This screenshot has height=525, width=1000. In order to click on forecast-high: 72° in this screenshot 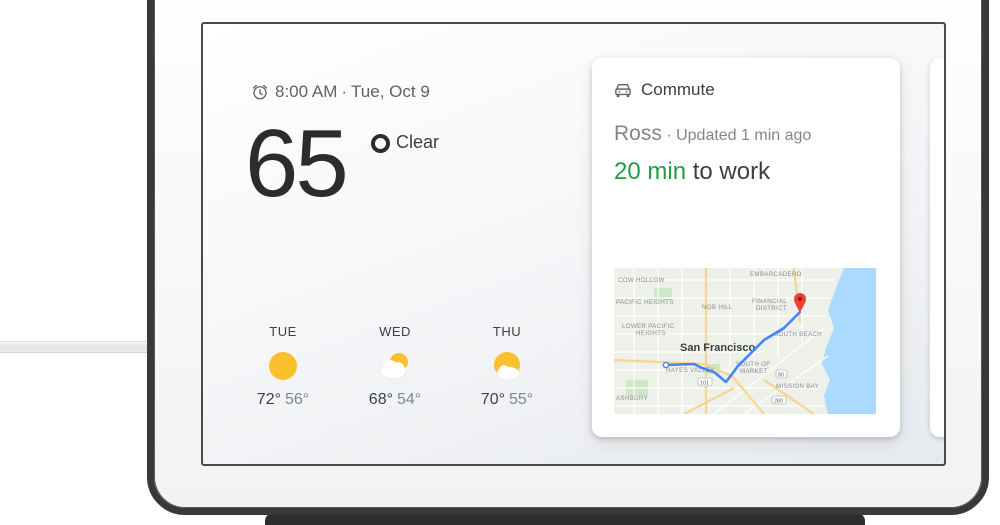, I will do `click(268, 399)`.